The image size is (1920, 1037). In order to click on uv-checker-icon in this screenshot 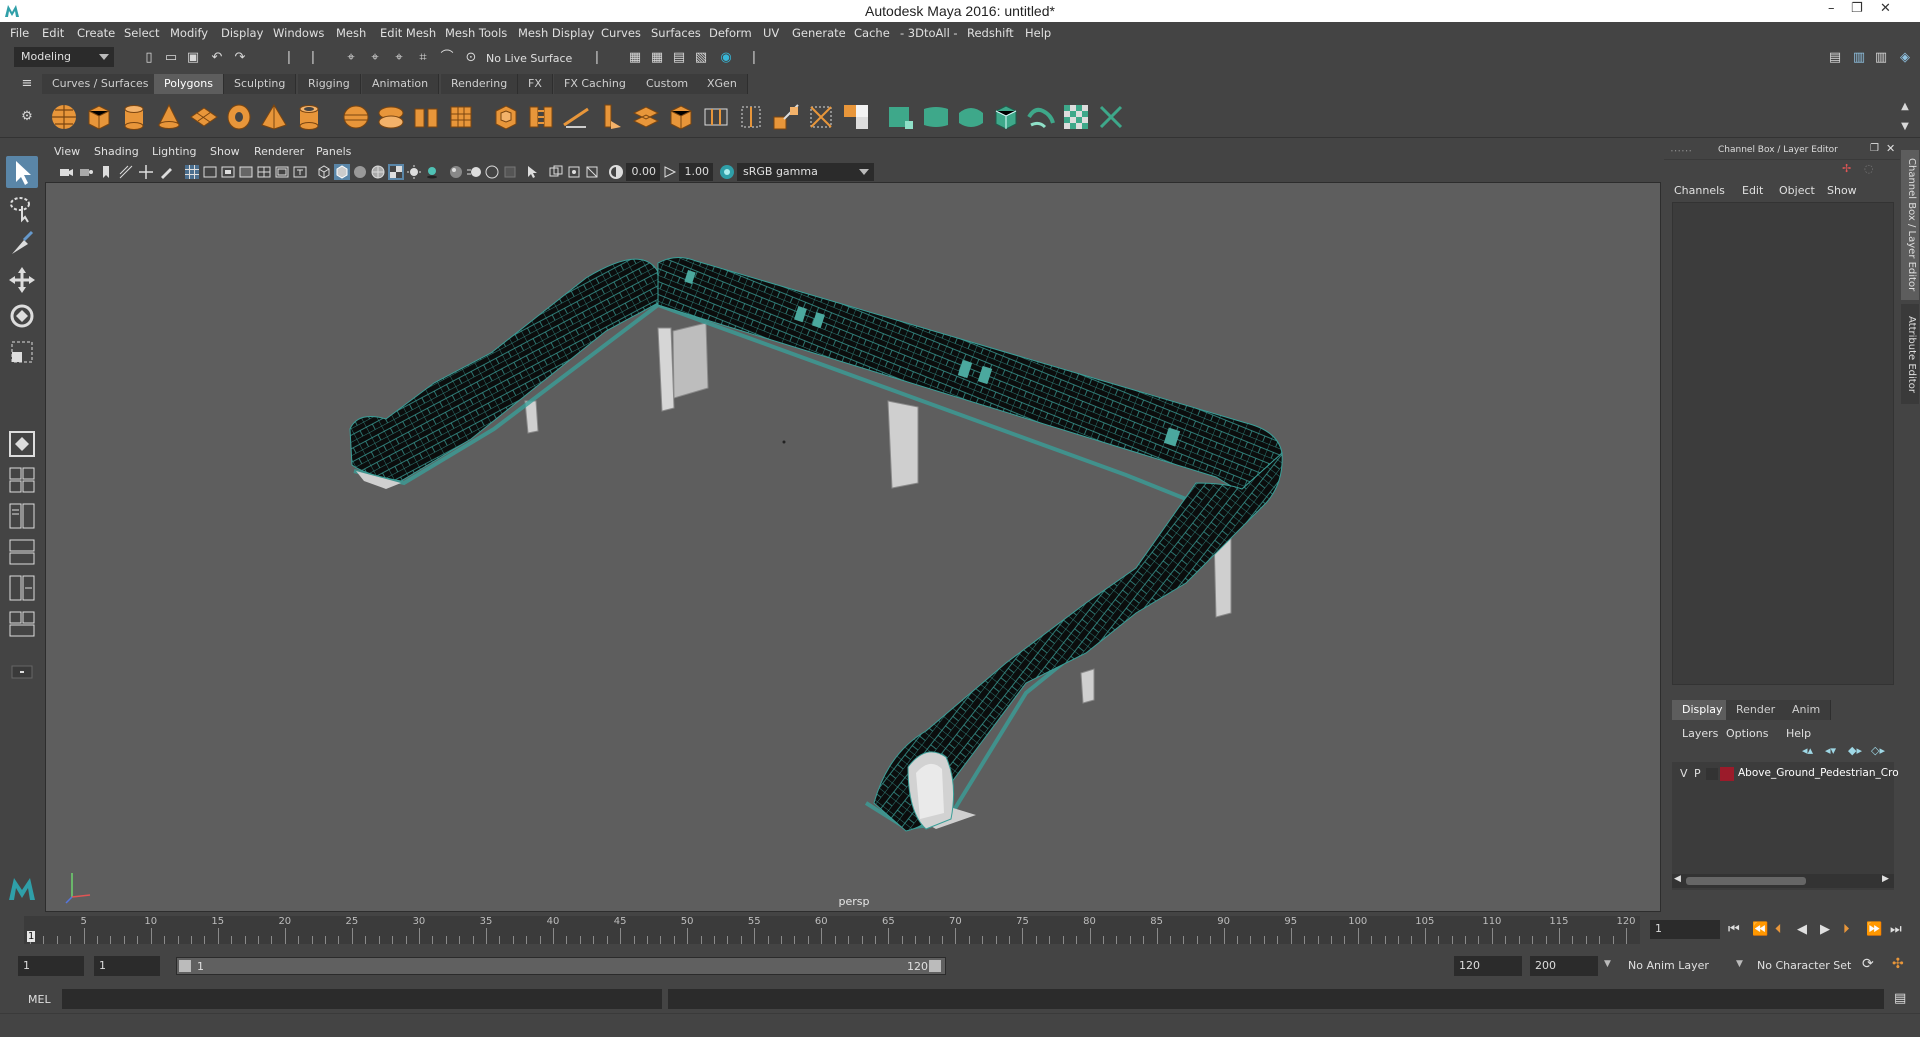, I will do `click(1076, 117)`.